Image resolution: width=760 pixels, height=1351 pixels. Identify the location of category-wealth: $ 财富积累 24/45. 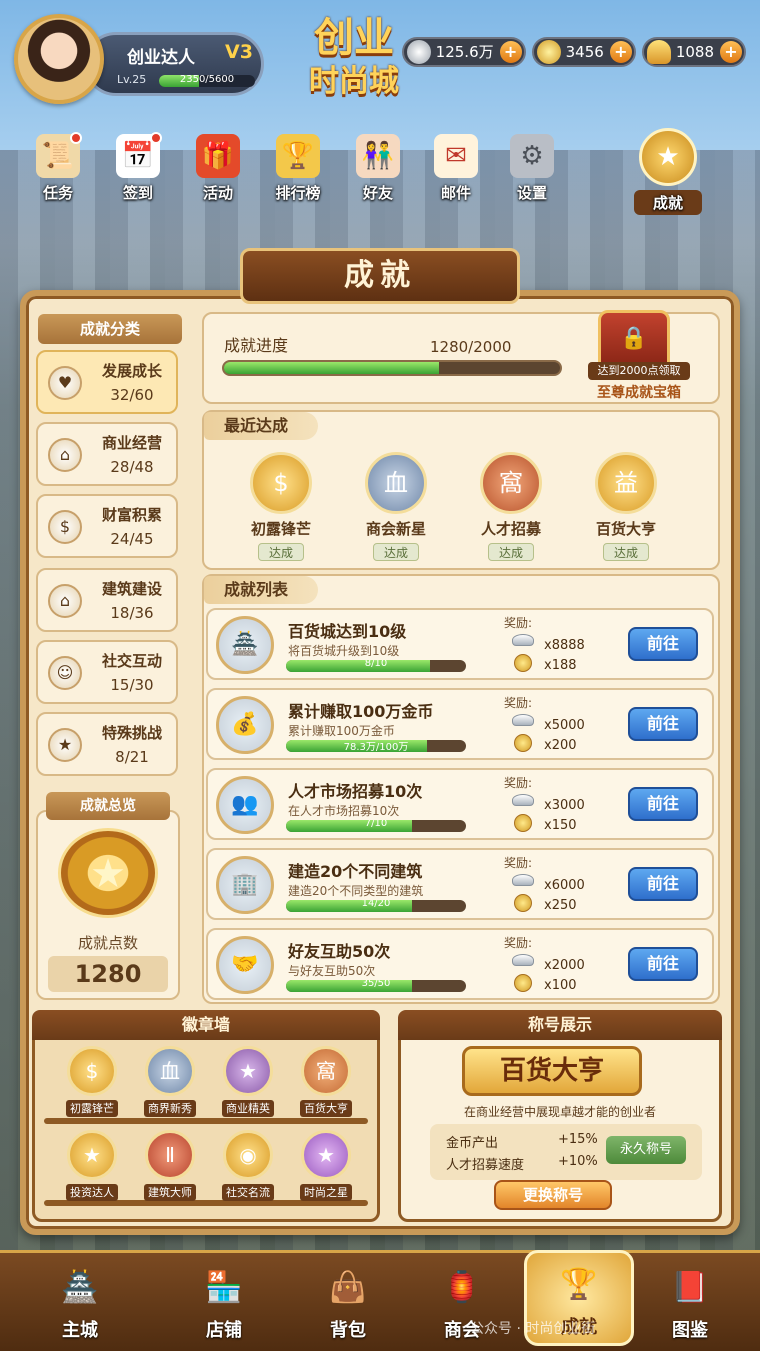
(107, 526).